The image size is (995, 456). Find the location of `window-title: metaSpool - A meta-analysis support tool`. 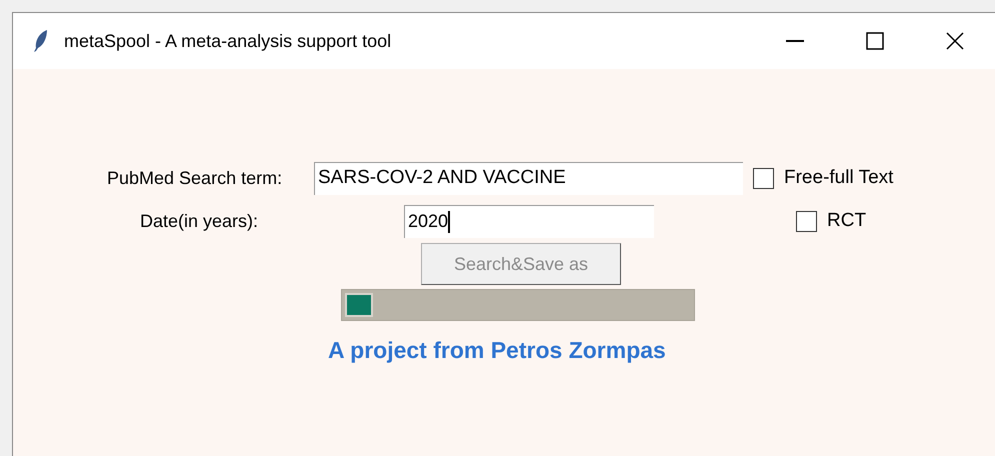

window-title: metaSpool - A meta-analysis support tool is located at coordinates (228, 41).